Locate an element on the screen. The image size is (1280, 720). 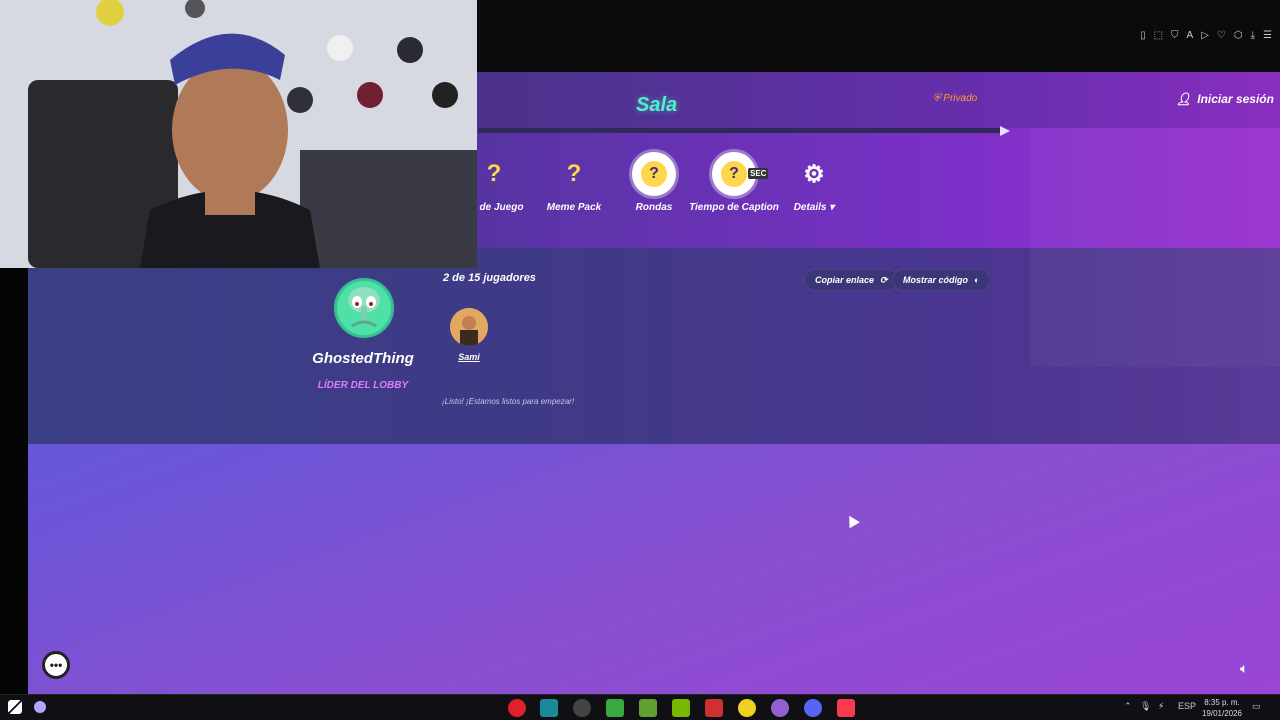
question-badge-icon: ? is located at coordinates (654, 174).